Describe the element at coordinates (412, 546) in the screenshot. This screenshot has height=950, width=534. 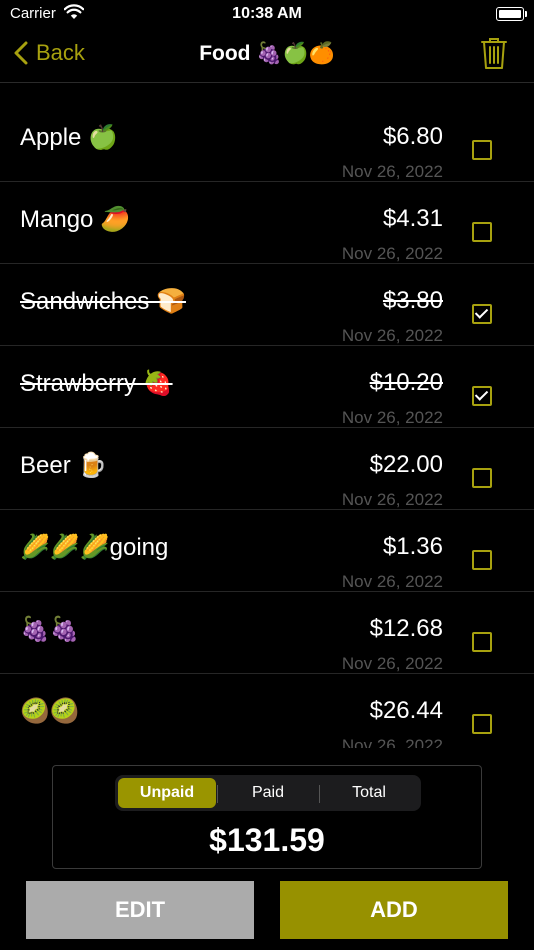
I see `item-amount: $1.36` at that location.